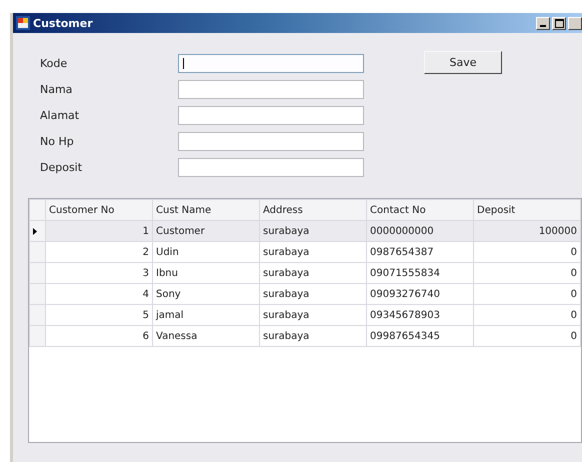  I want to click on table-cell: 6, so click(99, 336).